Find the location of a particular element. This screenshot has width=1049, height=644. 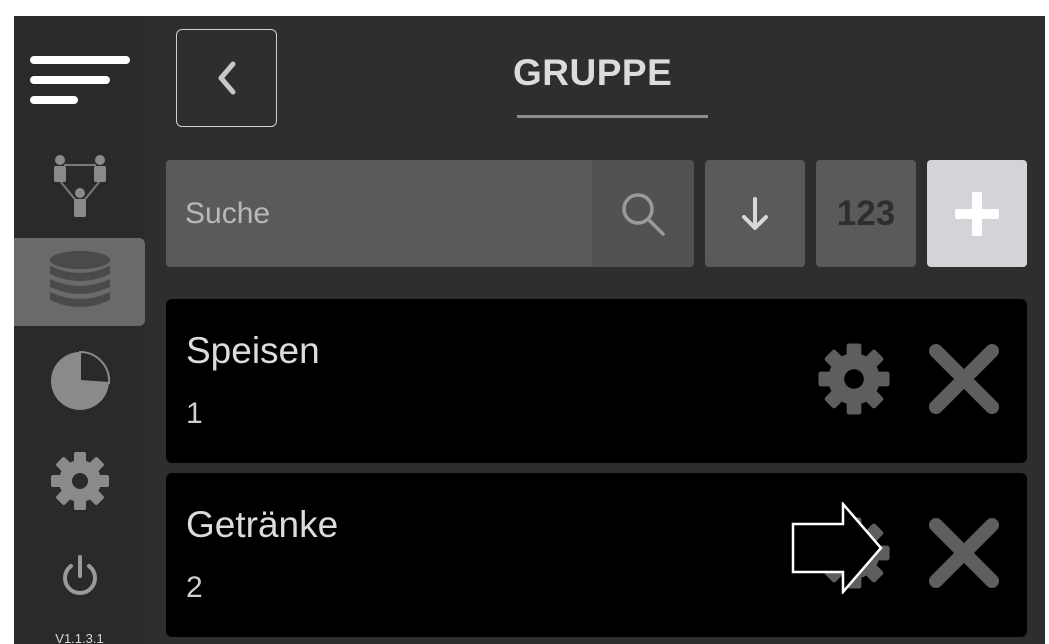

search-icon is located at coordinates (643, 214).